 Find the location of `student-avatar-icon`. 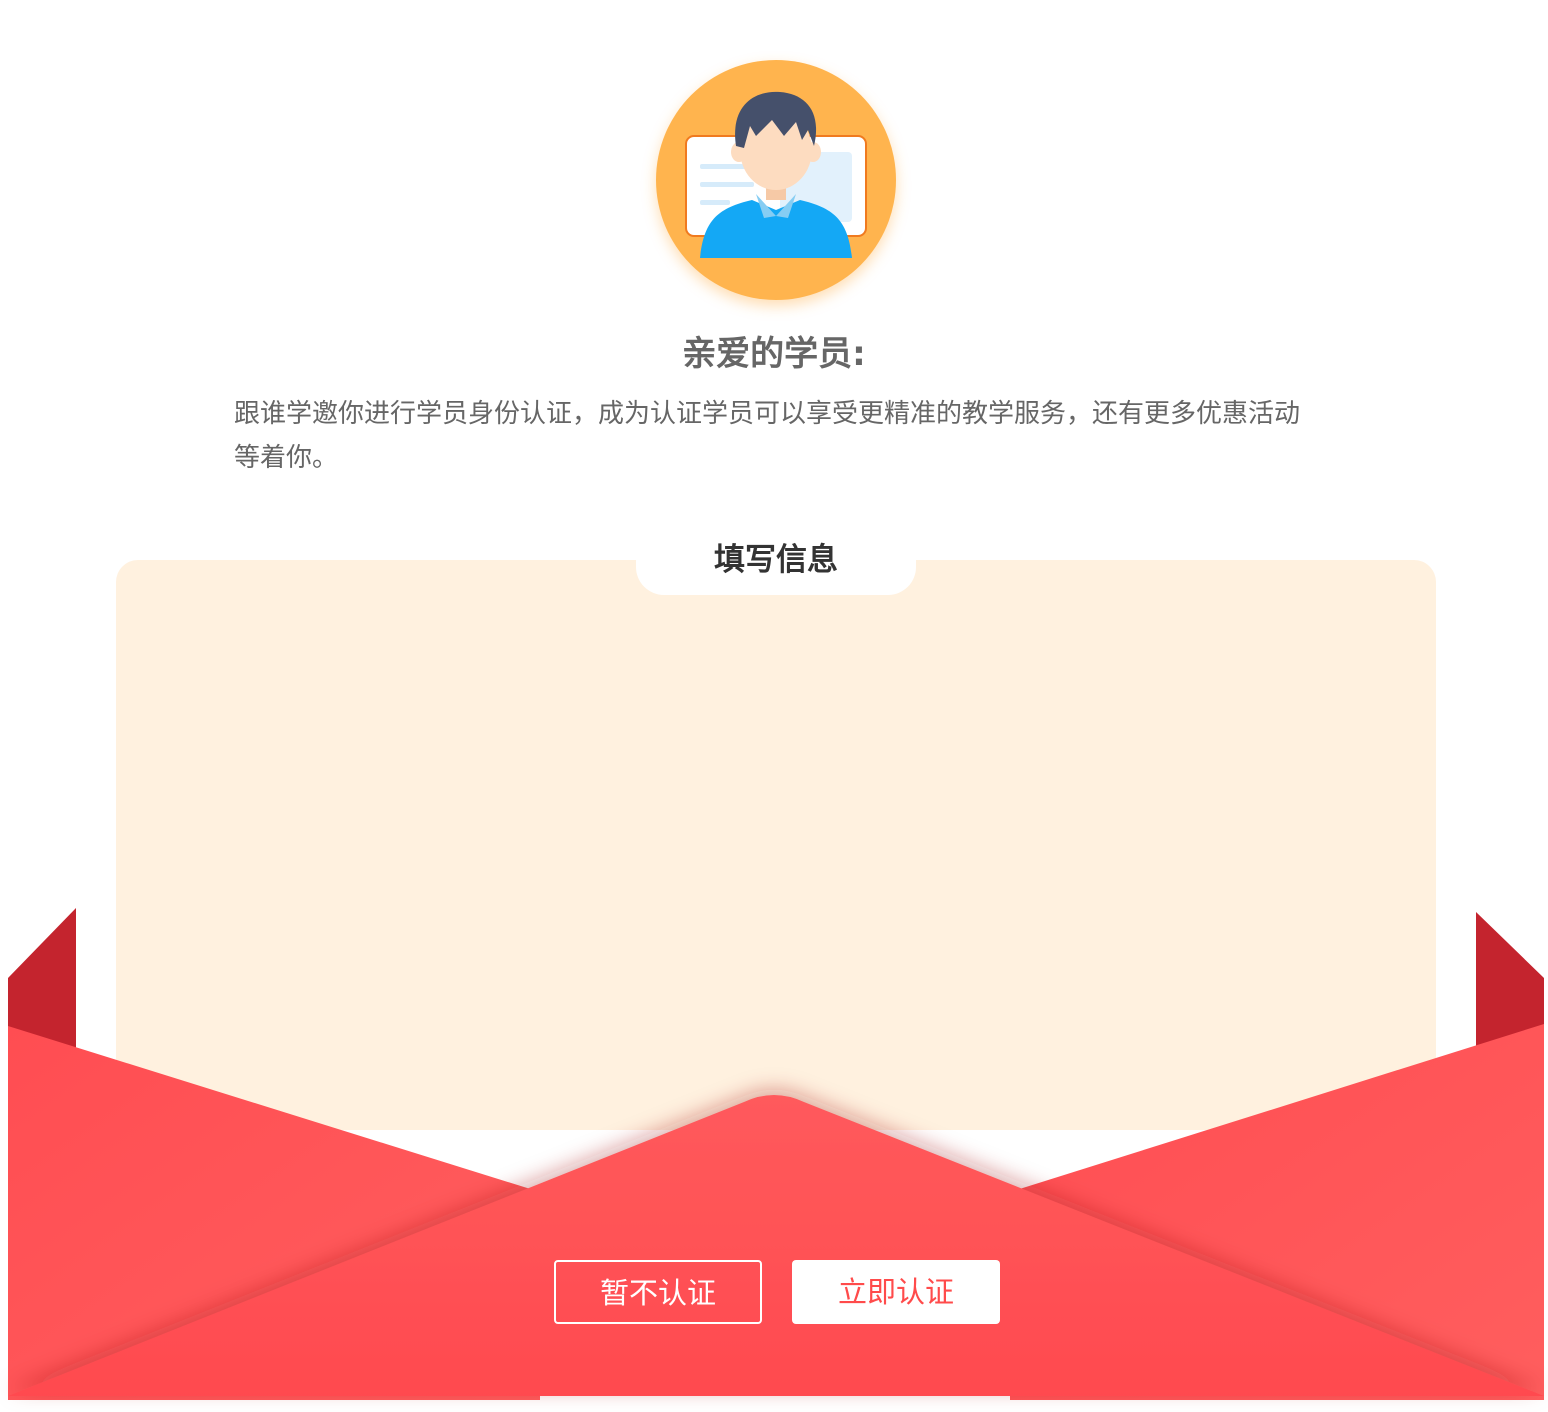

student-avatar-icon is located at coordinates (776, 180).